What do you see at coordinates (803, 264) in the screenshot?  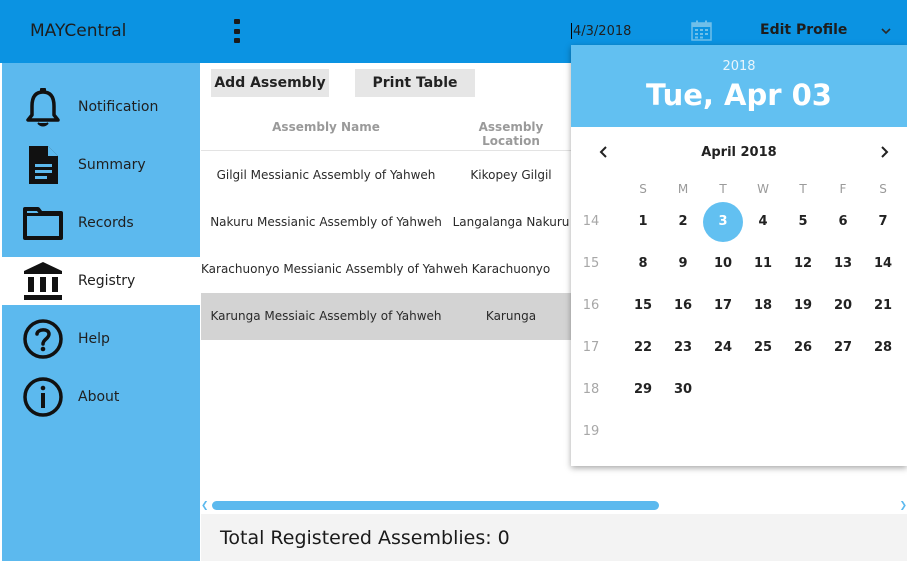 I see `calendar-day: 12` at bounding box center [803, 264].